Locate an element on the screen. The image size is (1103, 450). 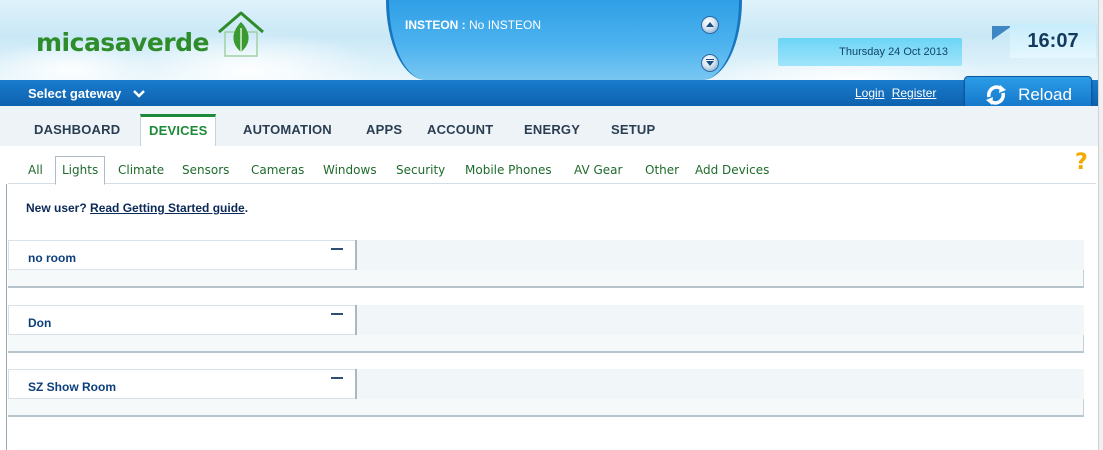
insteon-label: INSTEON : is located at coordinates (435, 25).